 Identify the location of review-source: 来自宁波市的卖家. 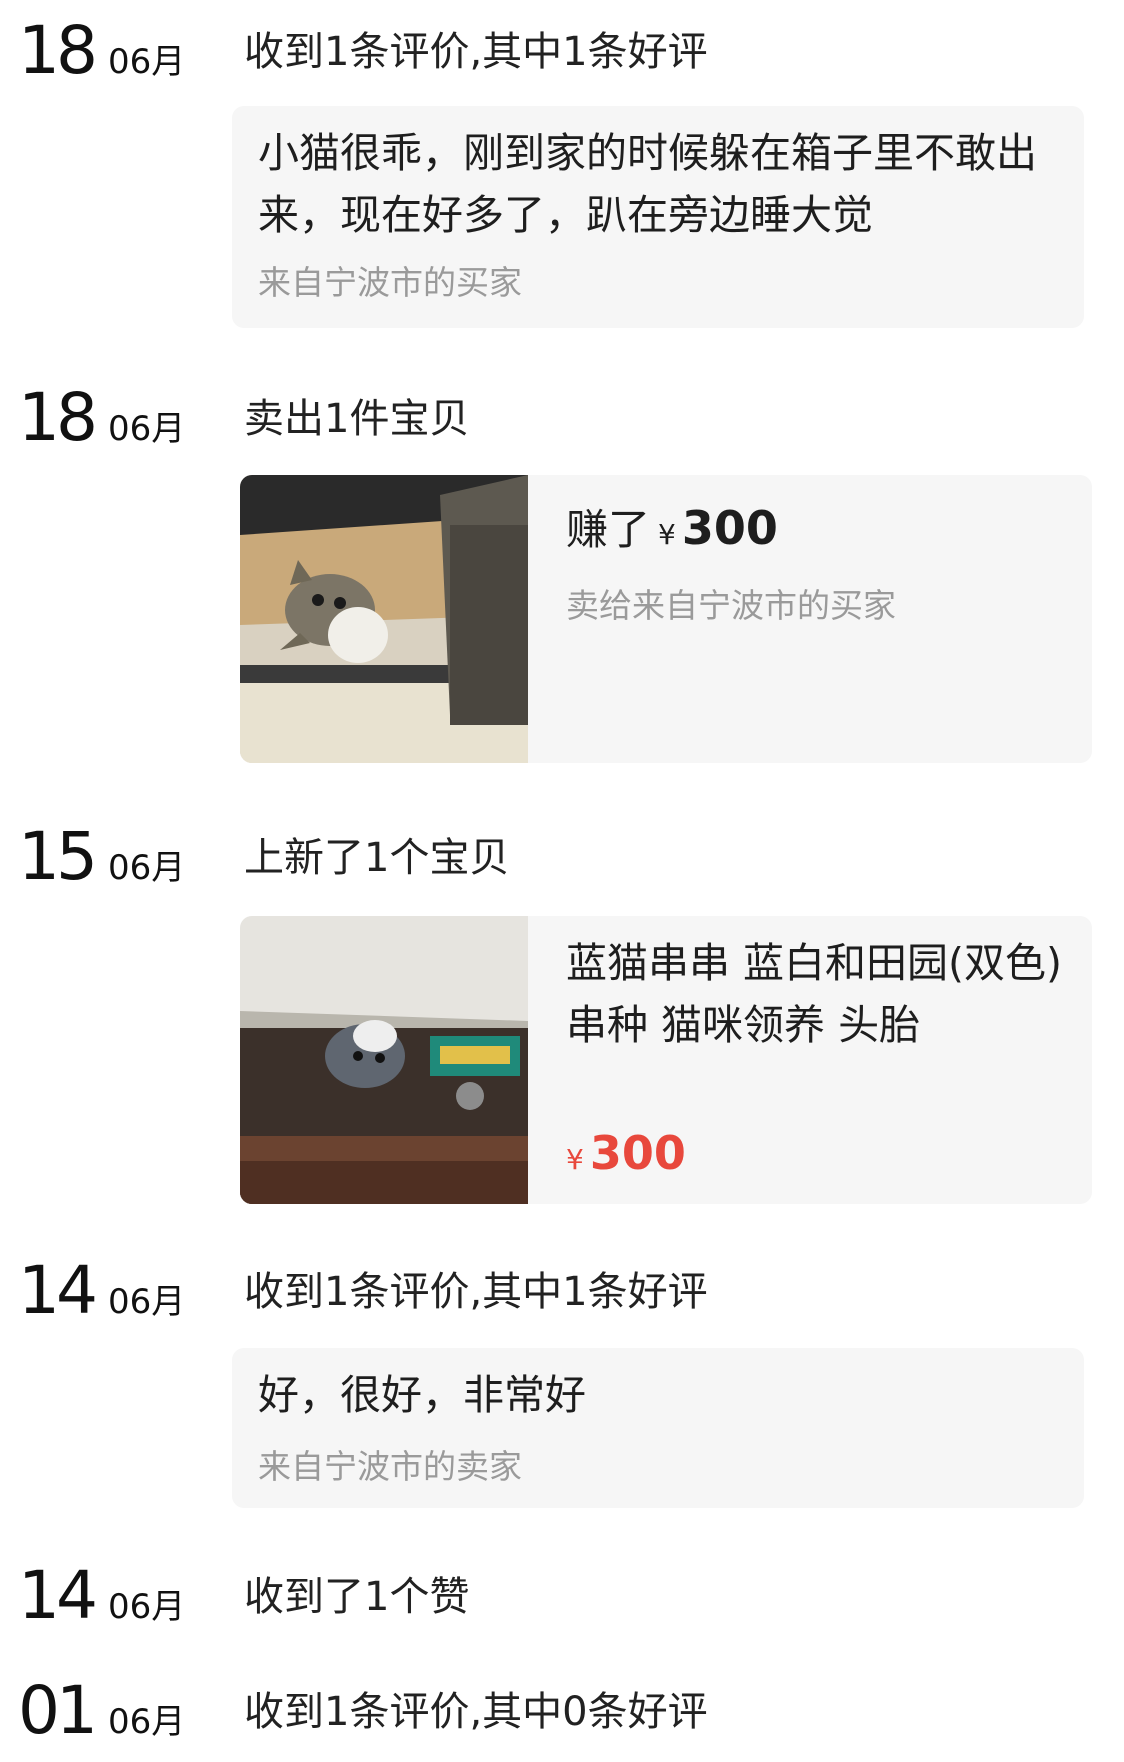
(390, 1466).